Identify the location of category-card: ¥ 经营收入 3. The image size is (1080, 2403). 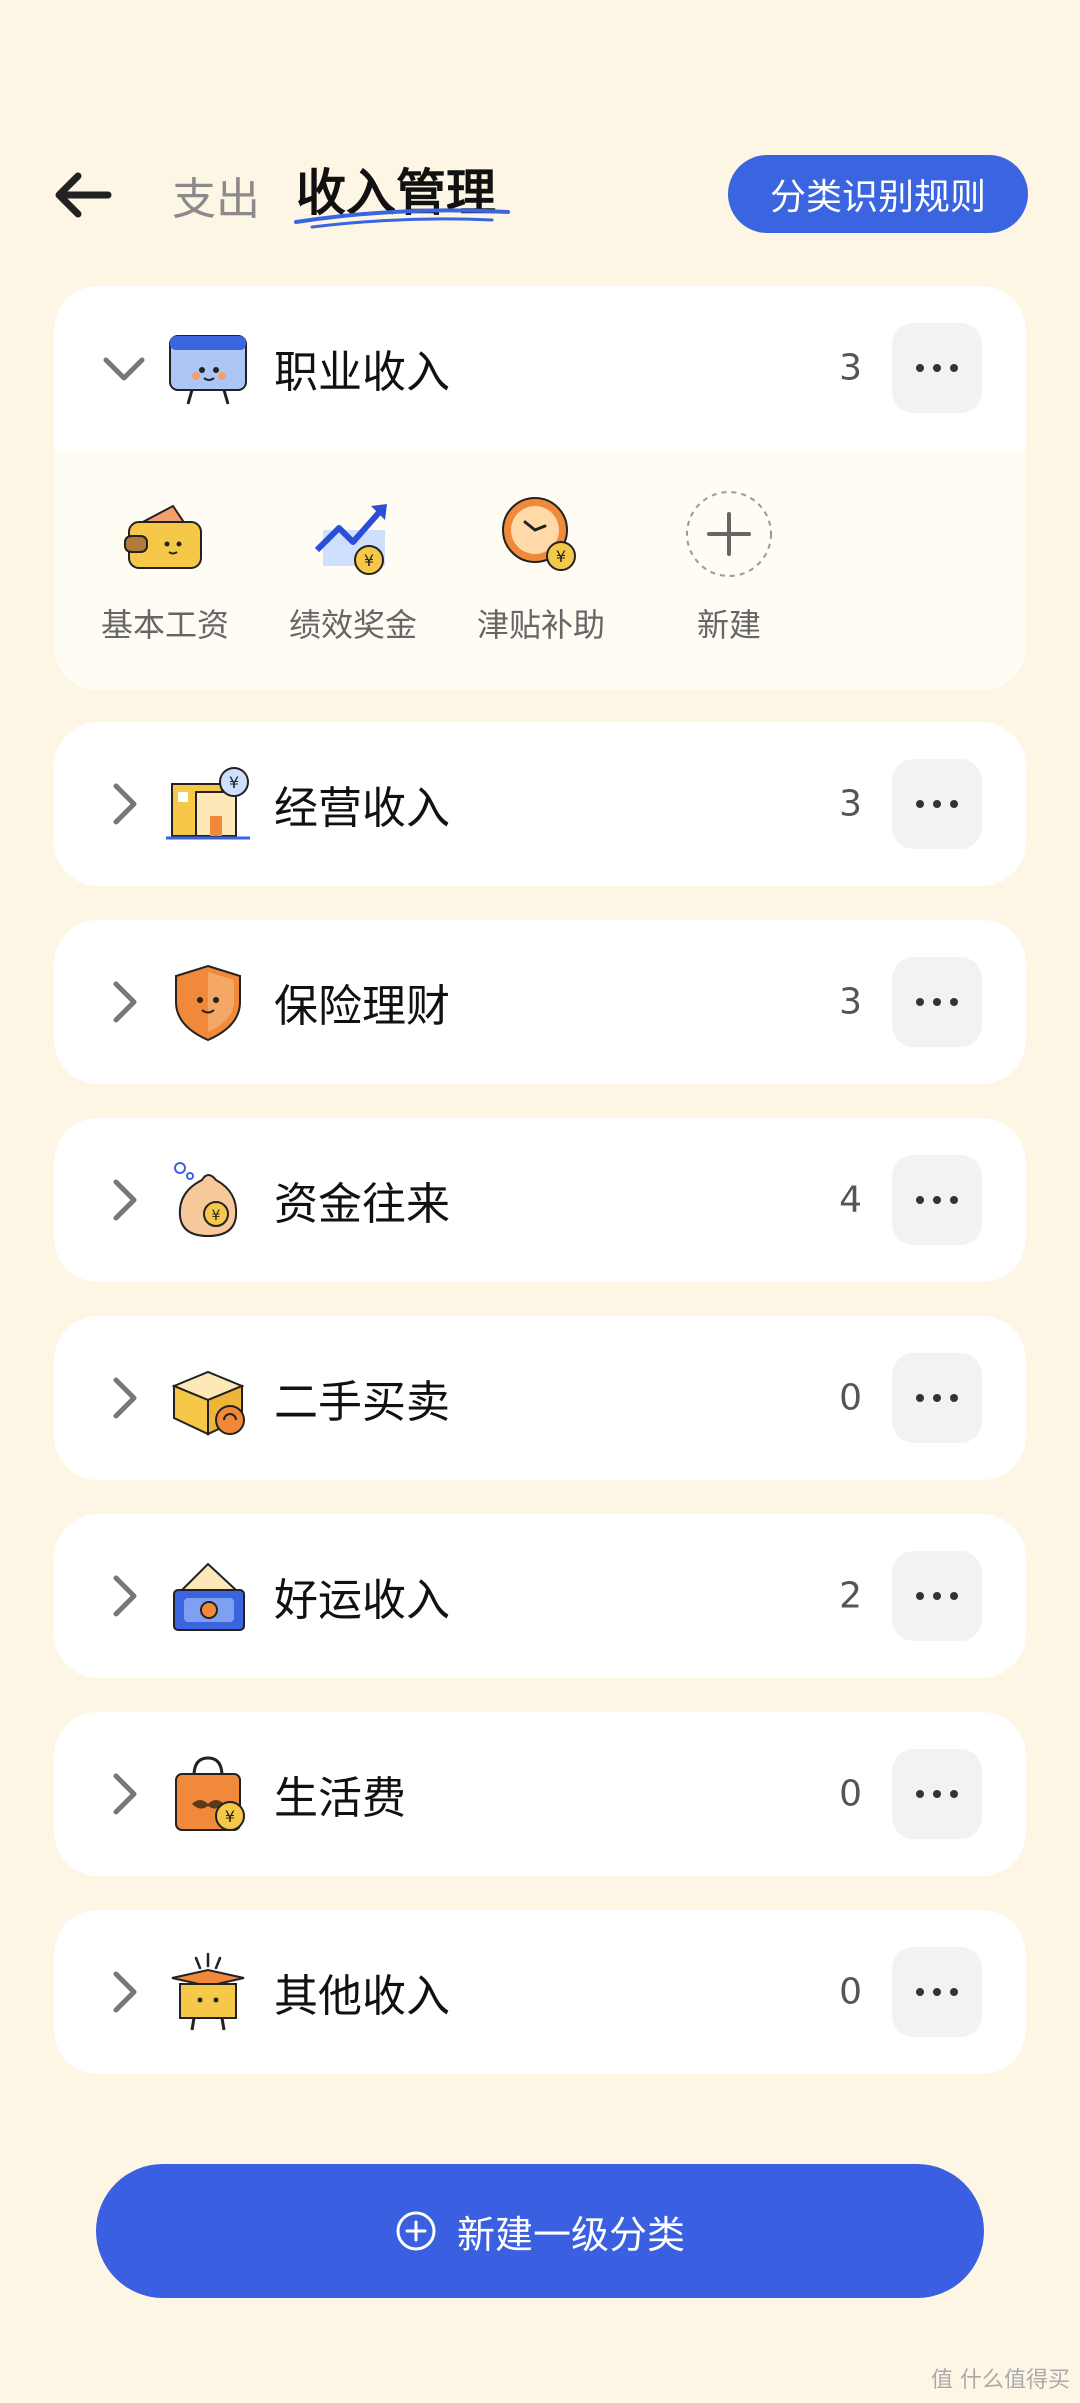
(540, 804).